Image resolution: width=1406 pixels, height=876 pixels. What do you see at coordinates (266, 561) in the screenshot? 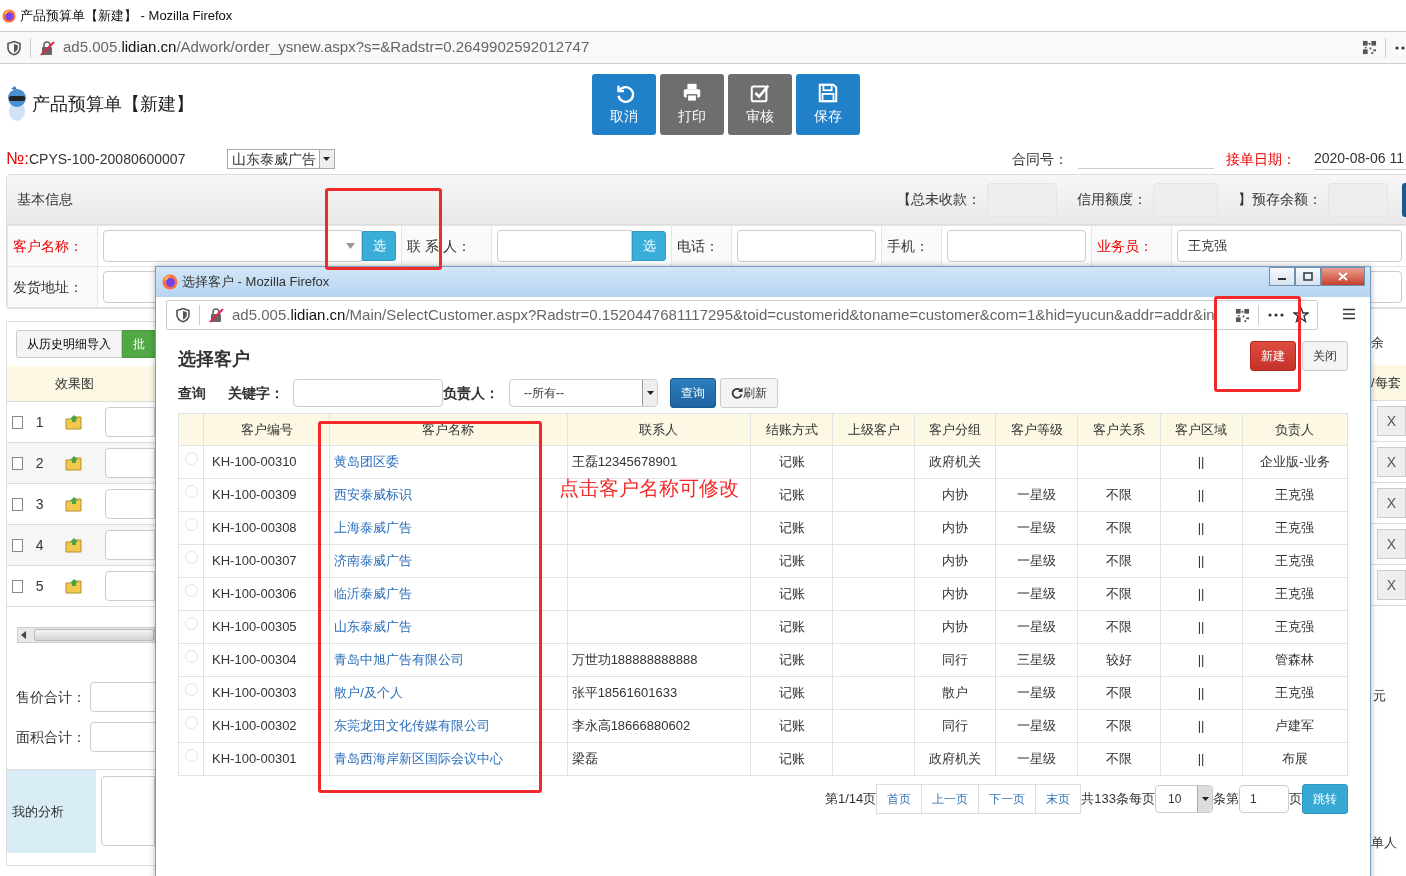
I see `table-cell: KH-100-00307` at bounding box center [266, 561].